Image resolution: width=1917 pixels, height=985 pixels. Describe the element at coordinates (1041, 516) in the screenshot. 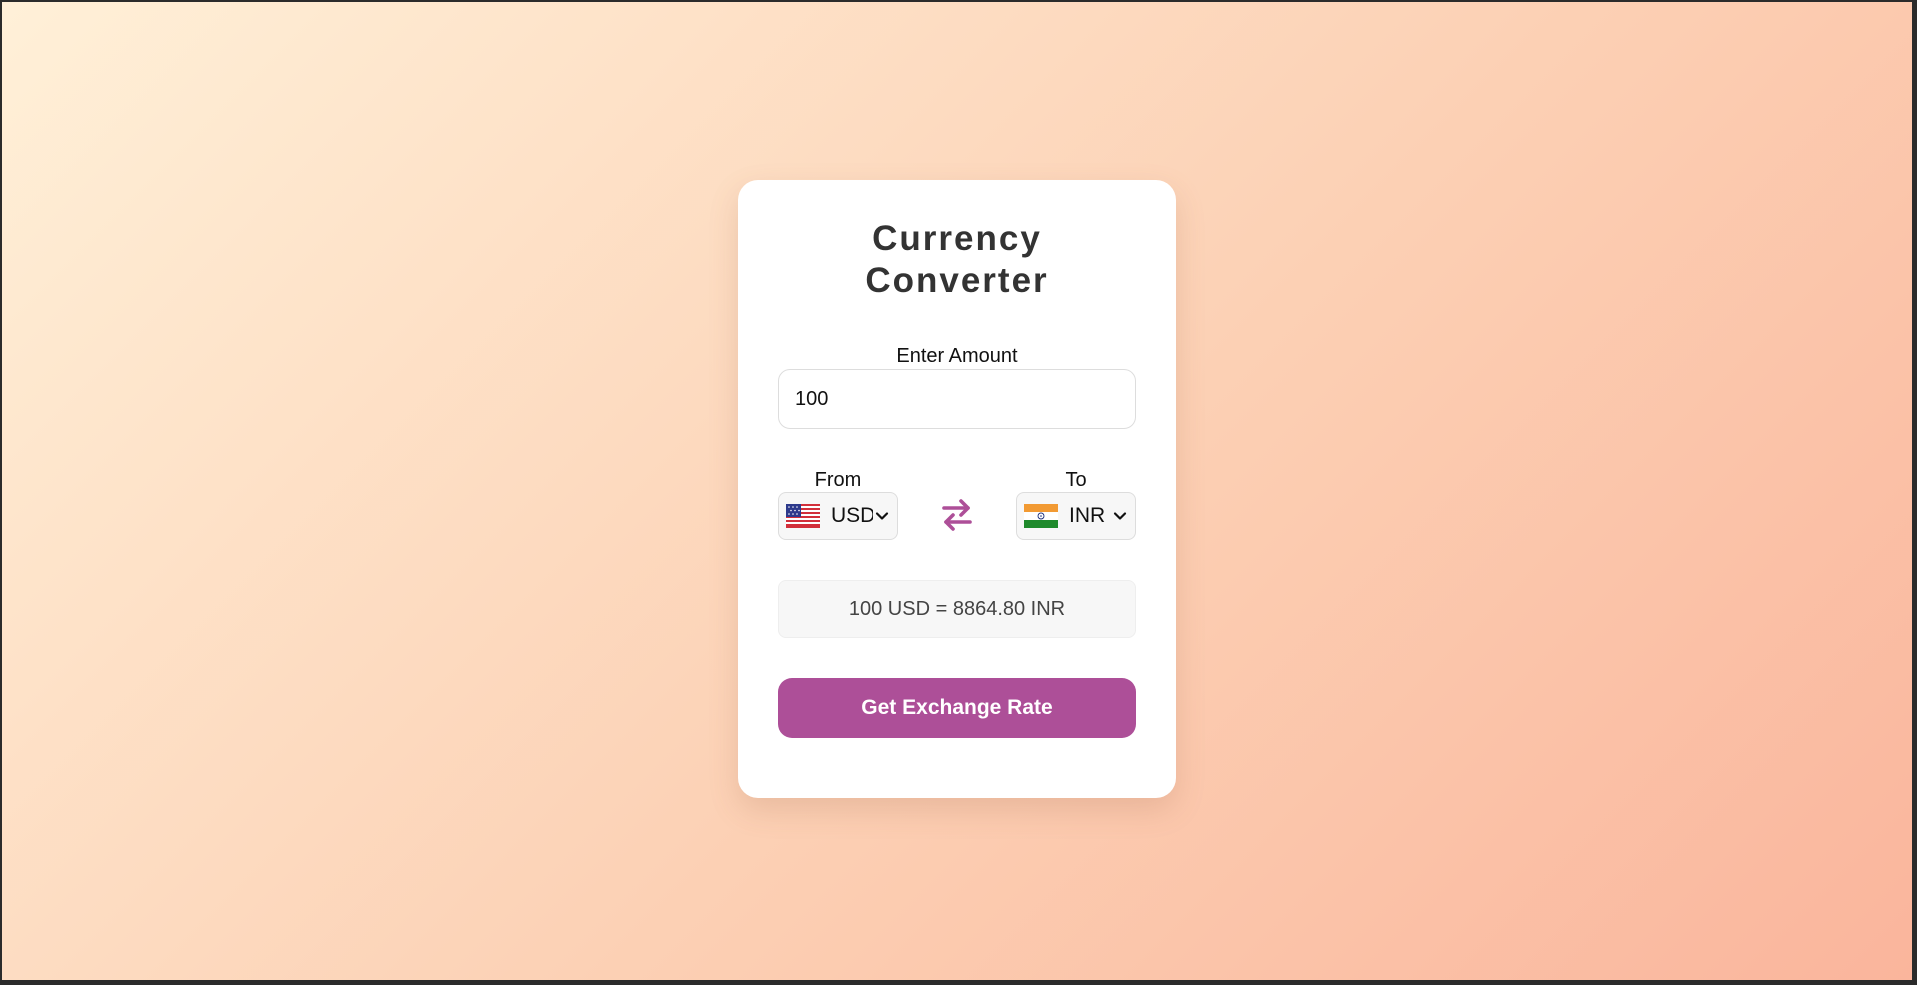

I see `india-flag-icon` at that location.